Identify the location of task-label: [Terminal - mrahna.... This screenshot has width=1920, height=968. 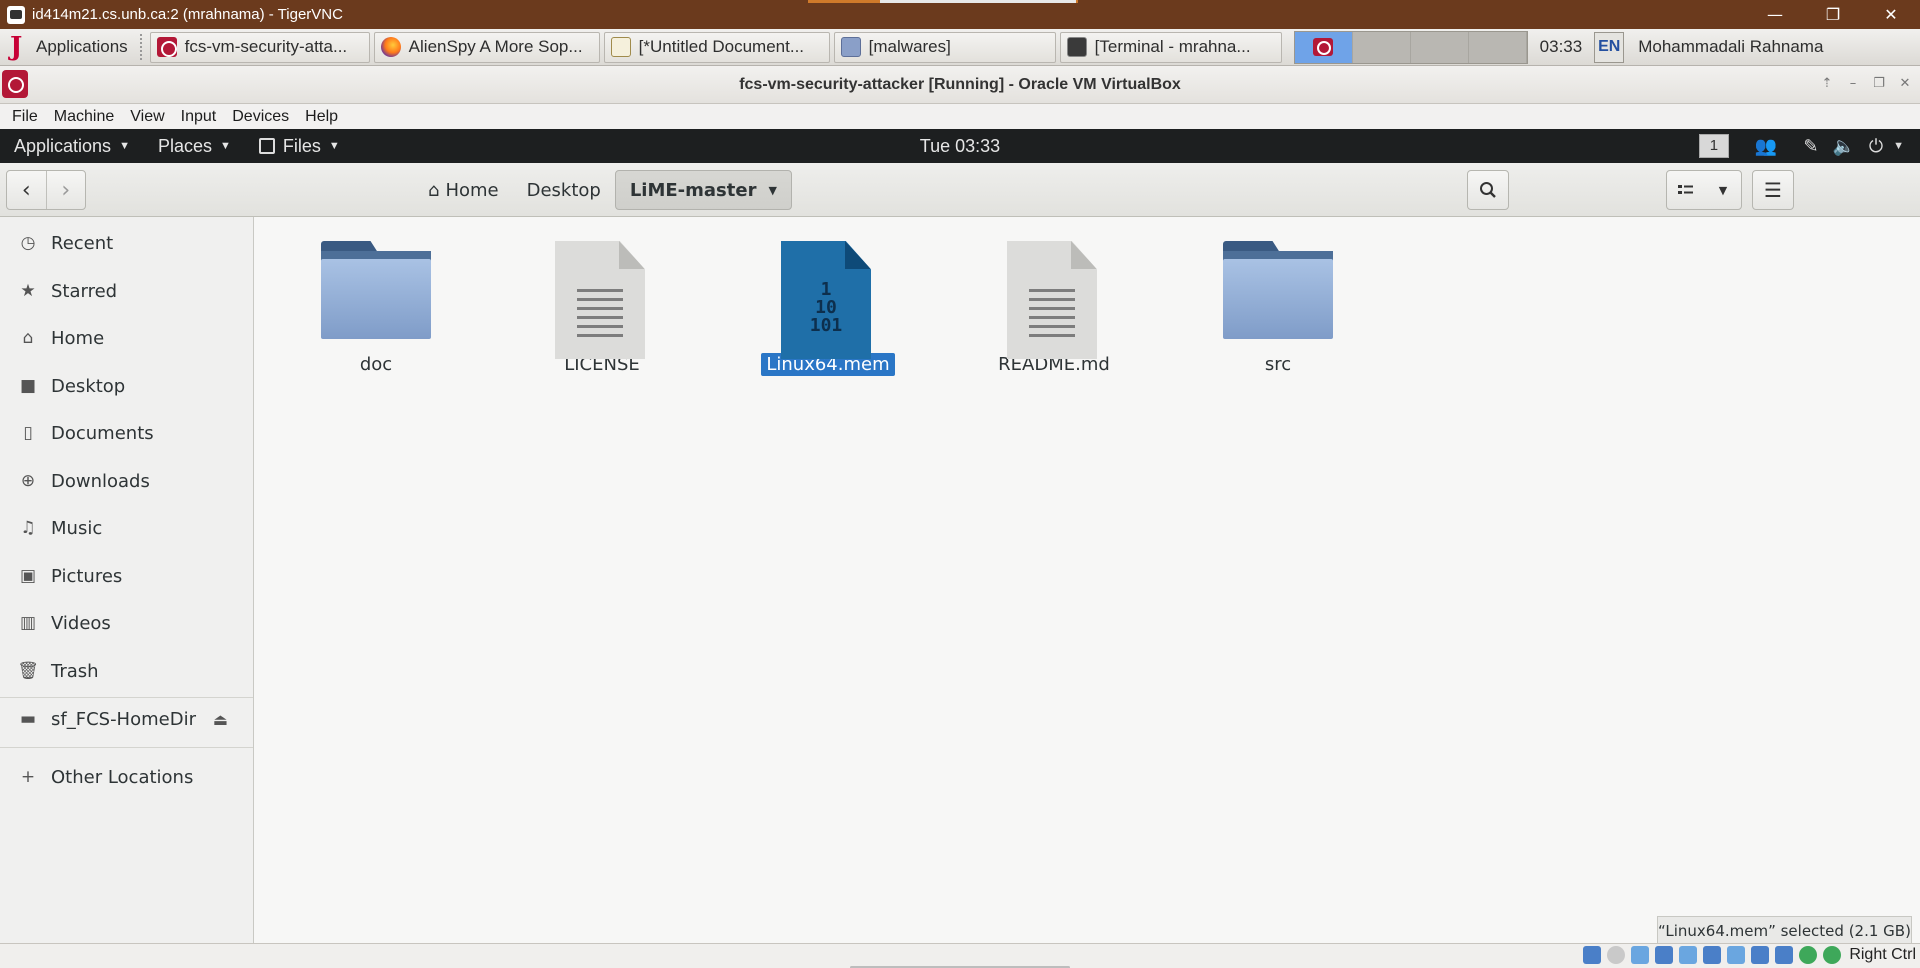
(1172, 46).